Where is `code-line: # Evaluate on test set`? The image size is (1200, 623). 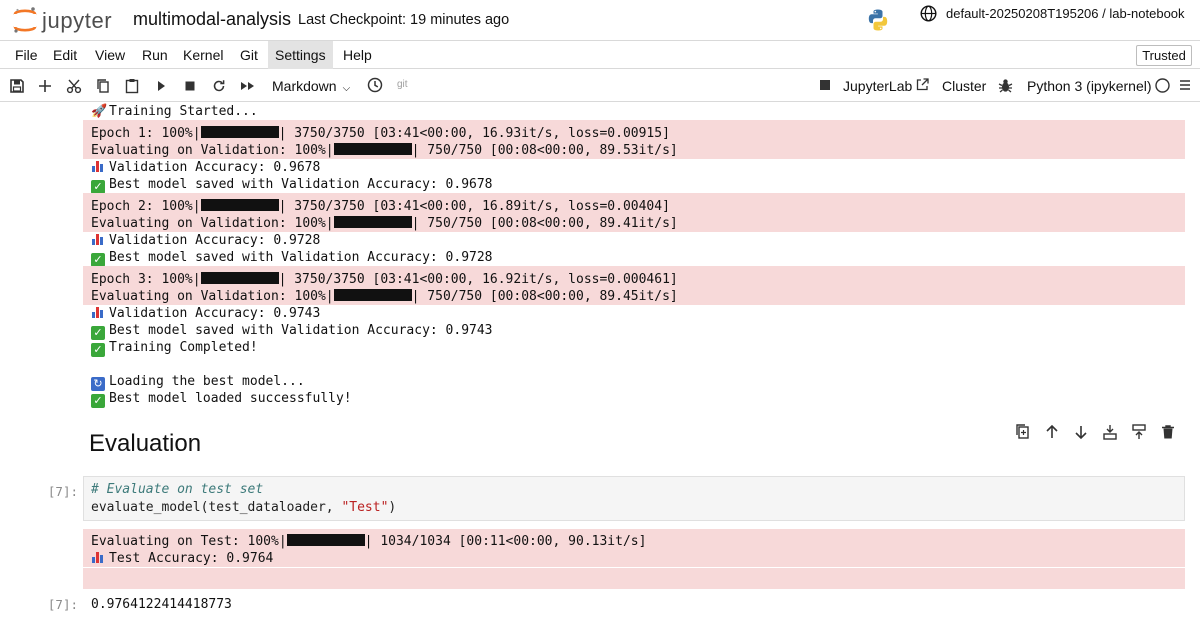 code-line: # Evaluate on test set is located at coordinates (177, 489).